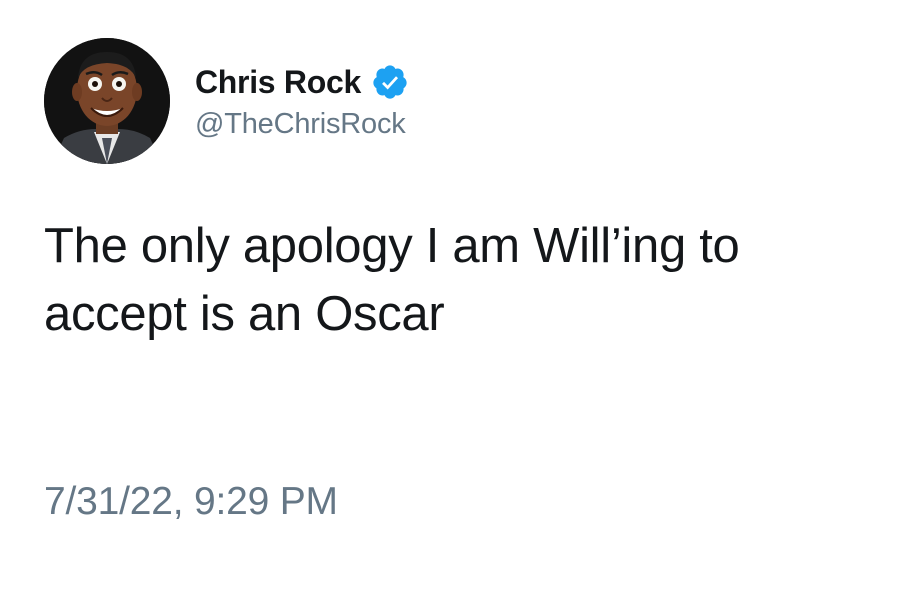  I want to click on tweet-text-line: accept is an Oscar, so click(244, 314).